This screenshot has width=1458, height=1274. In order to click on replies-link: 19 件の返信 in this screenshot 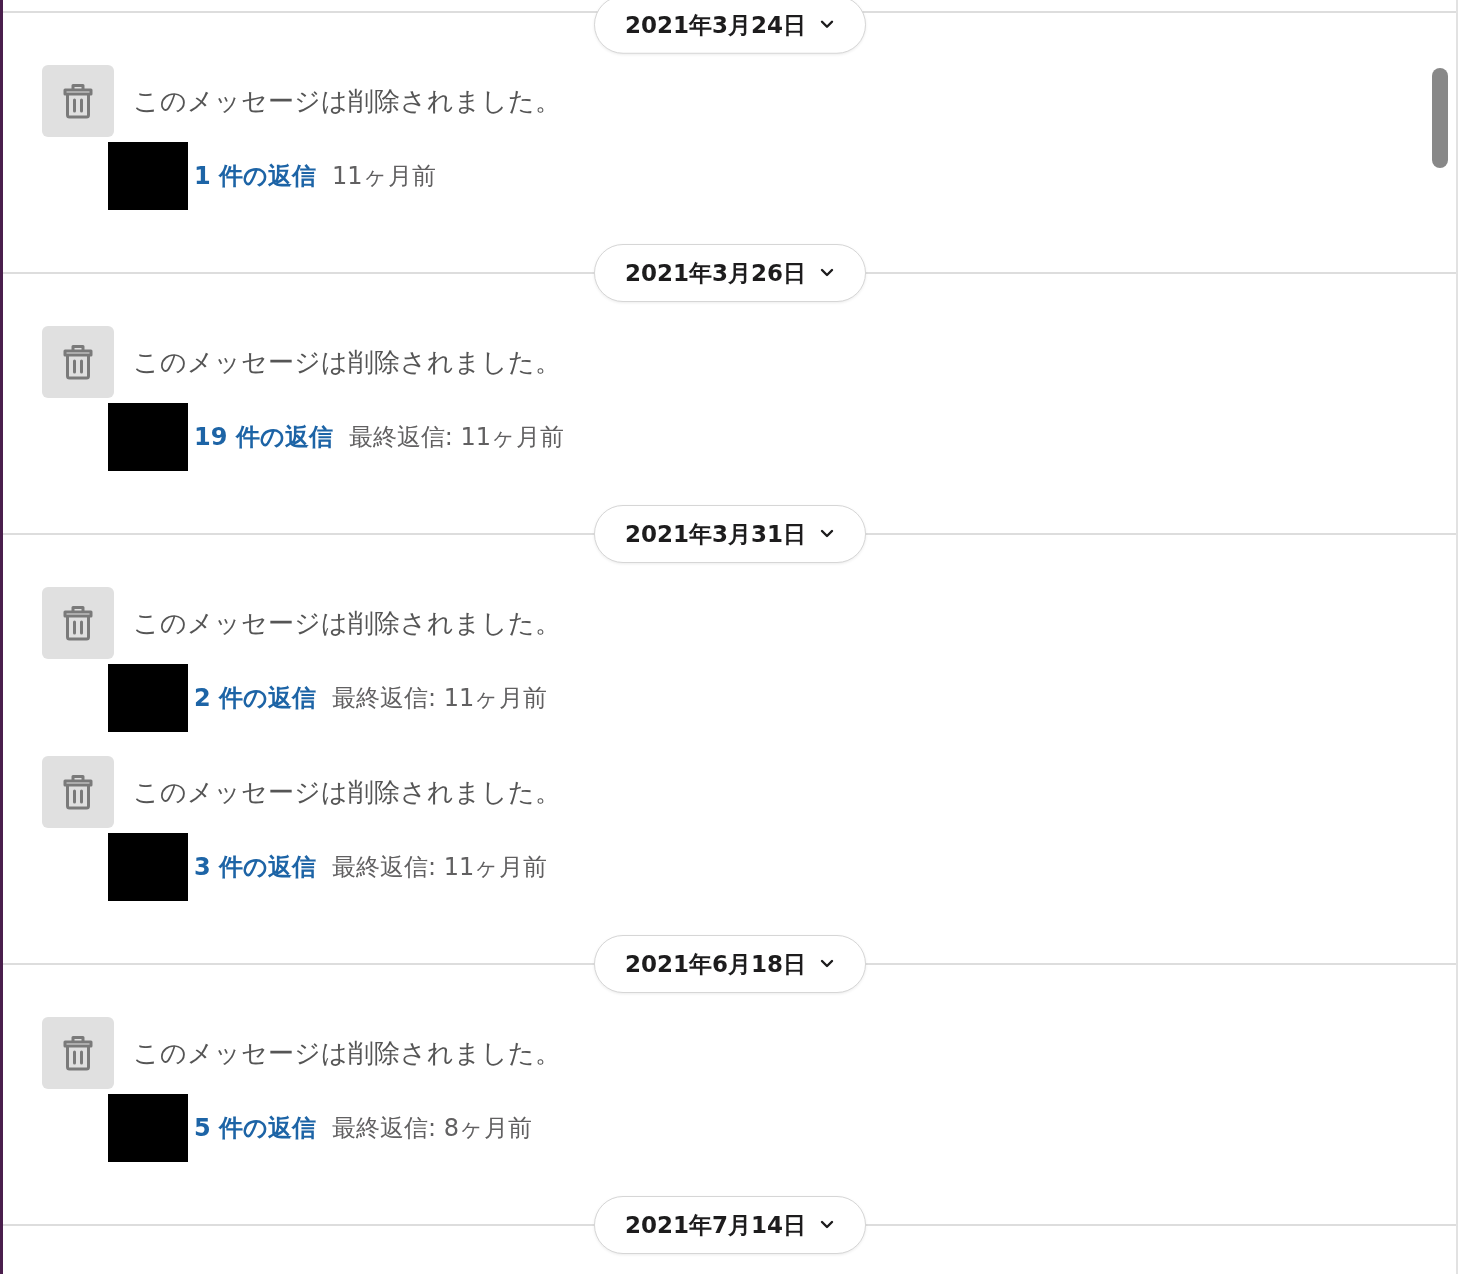, I will do `click(263, 437)`.